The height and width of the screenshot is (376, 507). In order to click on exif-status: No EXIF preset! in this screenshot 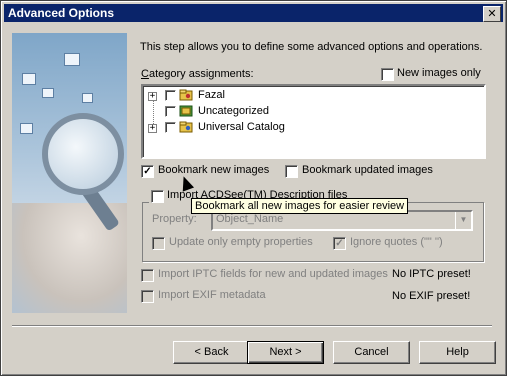, I will do `click(431, 296)`.